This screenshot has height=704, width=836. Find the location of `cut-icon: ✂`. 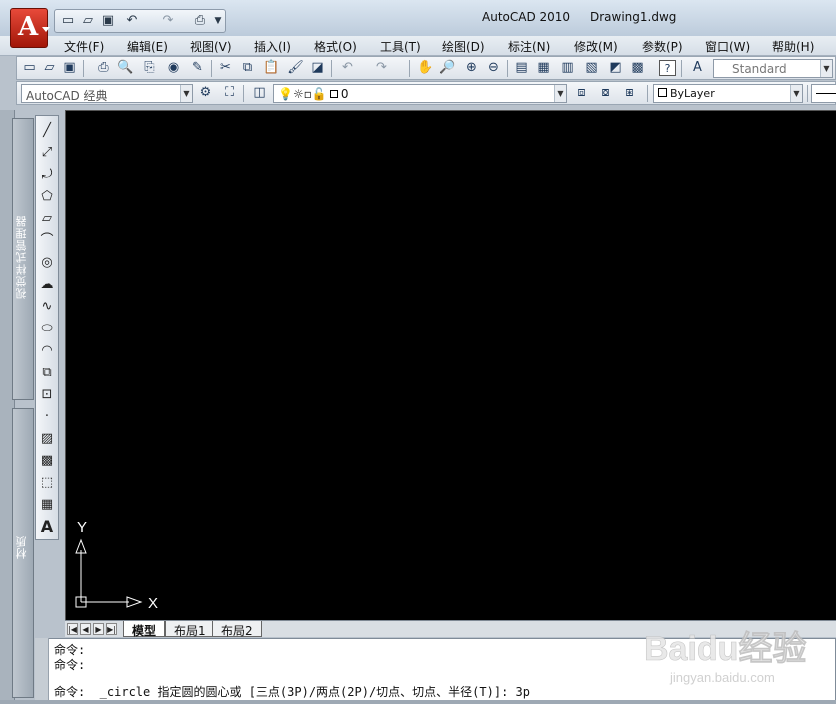

cut-icon: ✂ is located at coordinates (225, 68).